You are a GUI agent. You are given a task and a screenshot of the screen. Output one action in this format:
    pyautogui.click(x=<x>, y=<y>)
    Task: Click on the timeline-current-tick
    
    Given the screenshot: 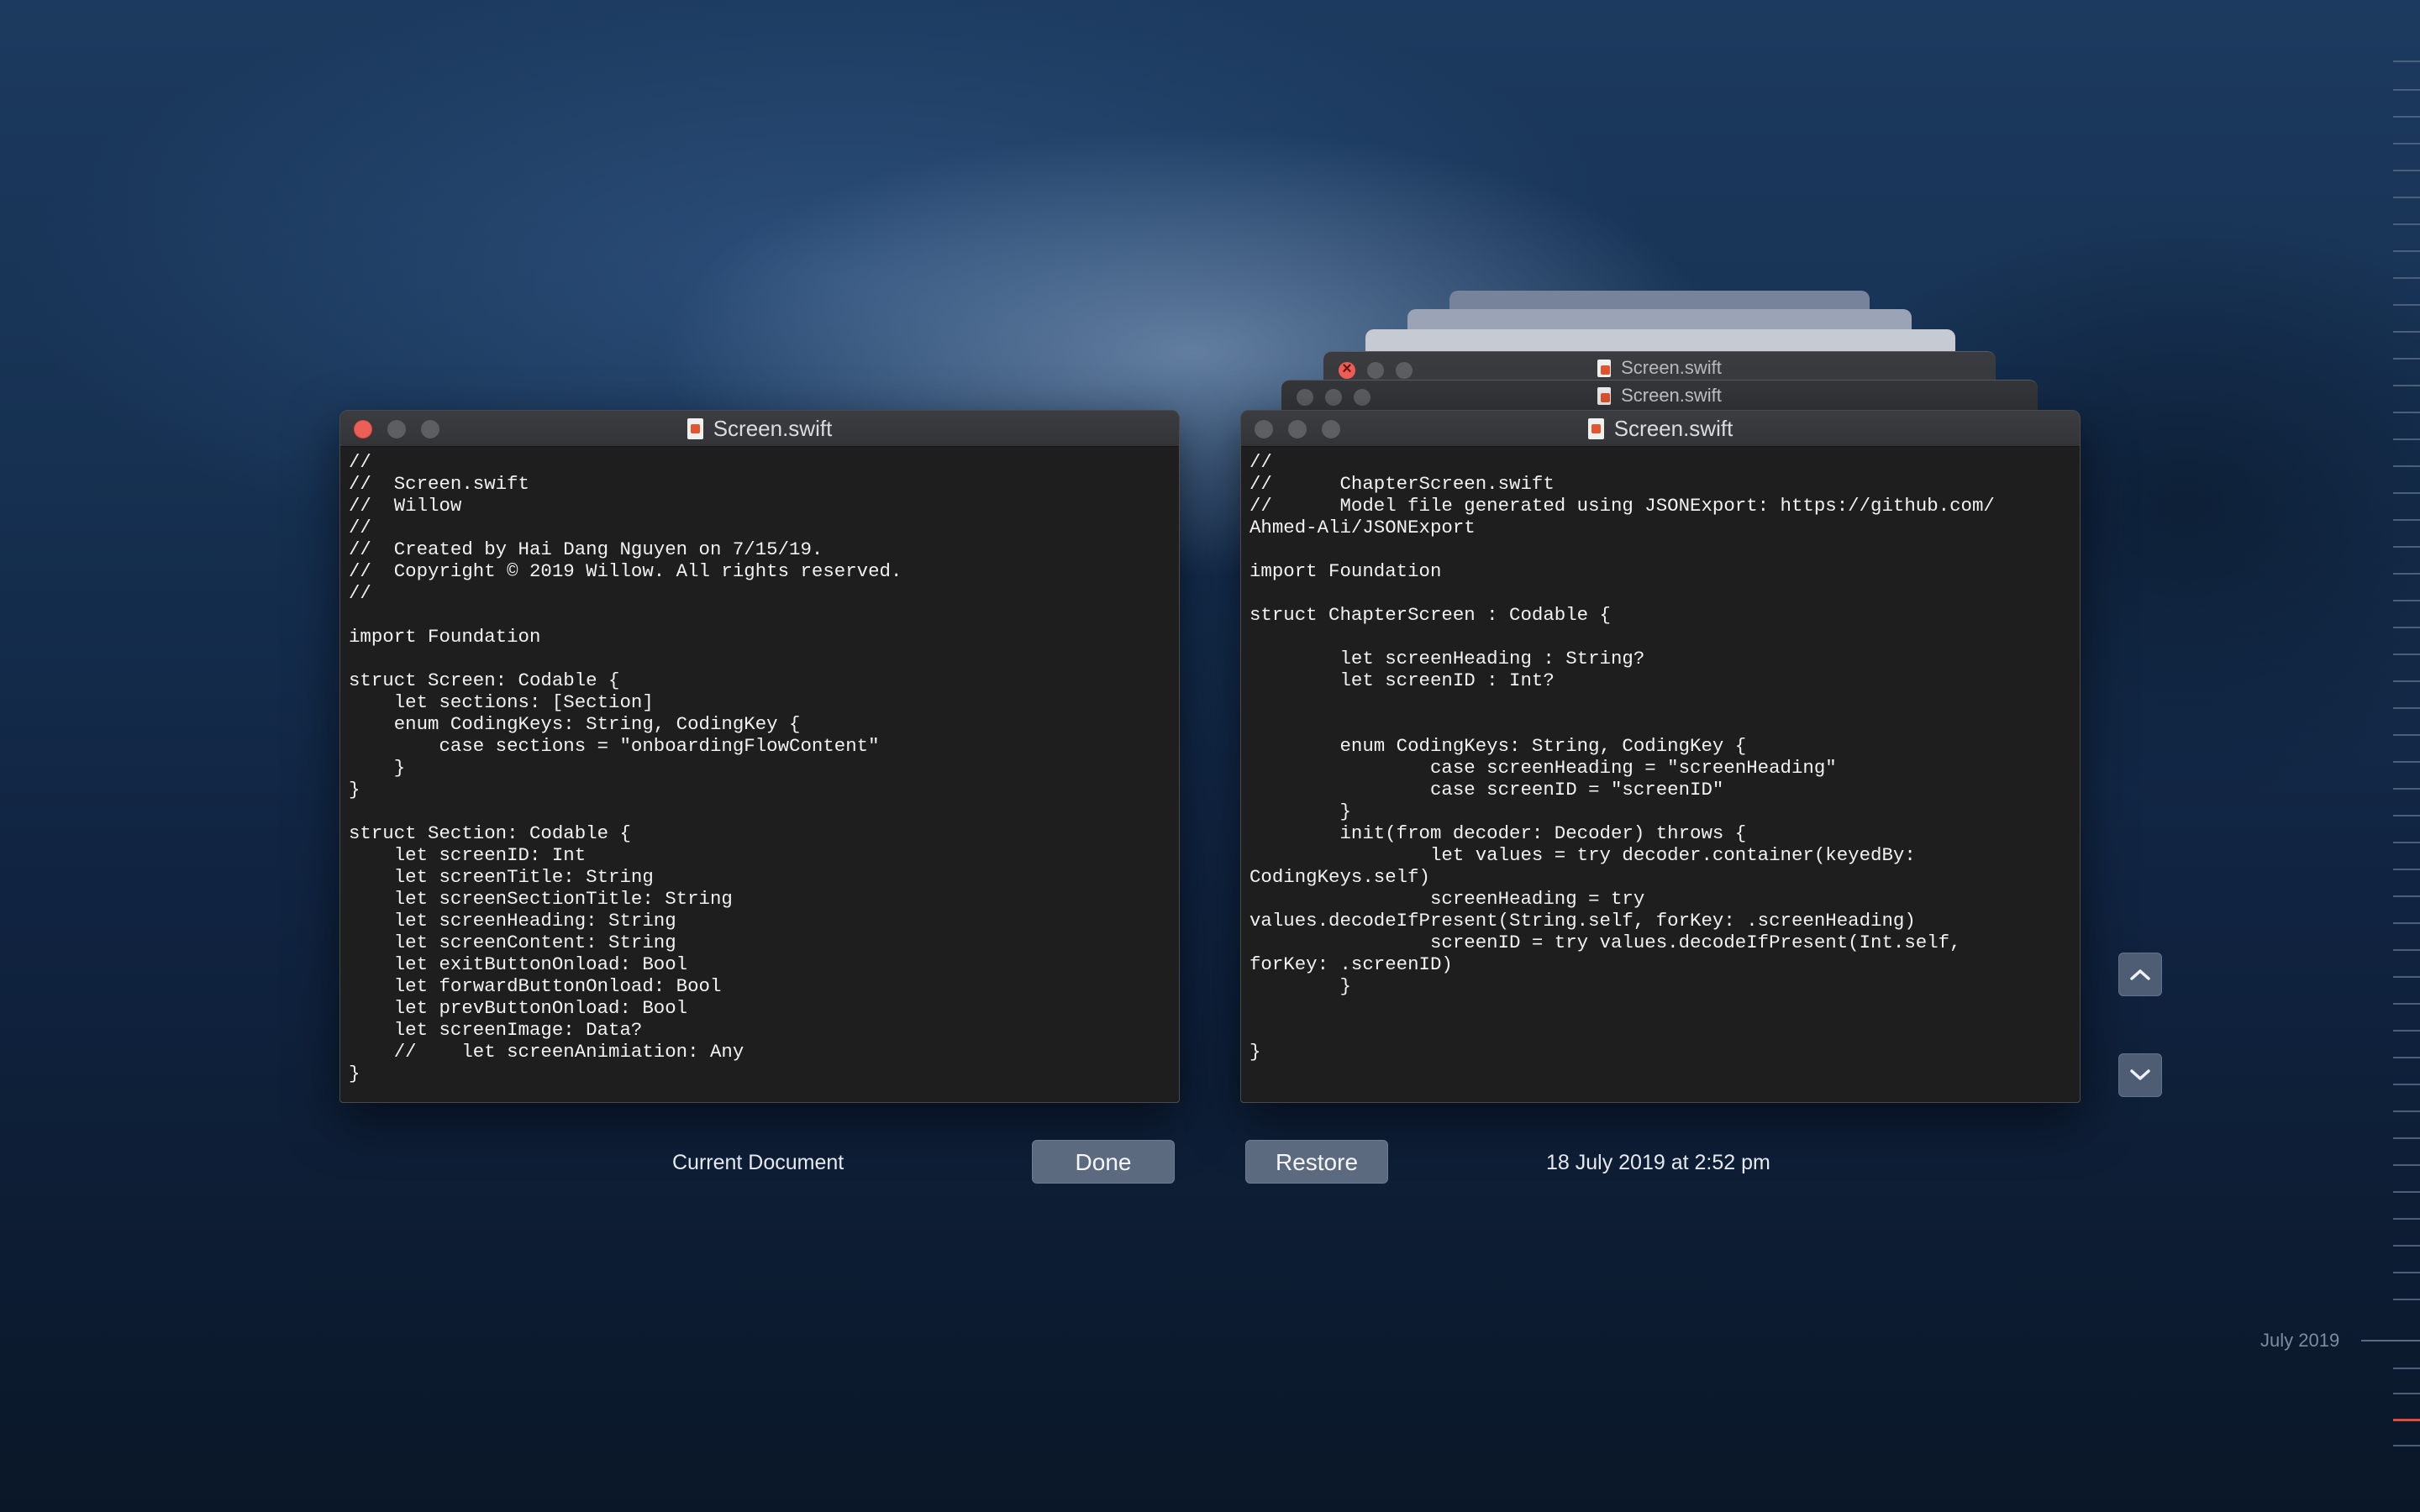 What is the action you would take?
    pyautogui.click(x=2406, y=1420)
    